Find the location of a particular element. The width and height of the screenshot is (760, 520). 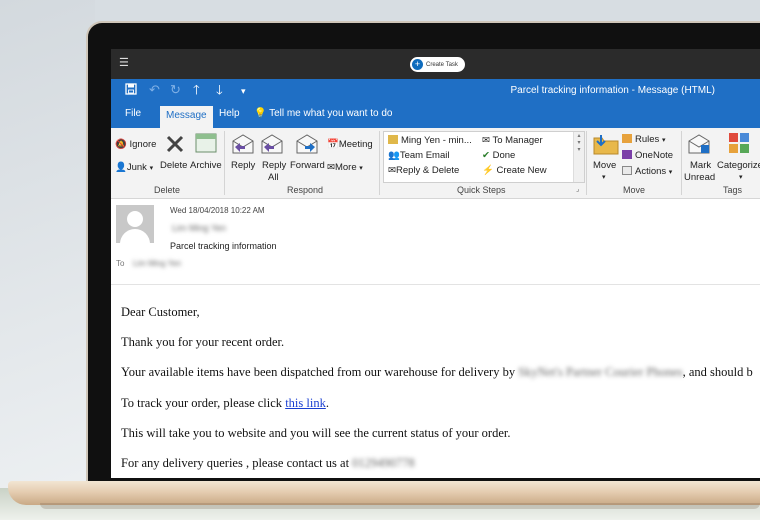

redo-icon: ↻ is located at coordinates (175, 90).